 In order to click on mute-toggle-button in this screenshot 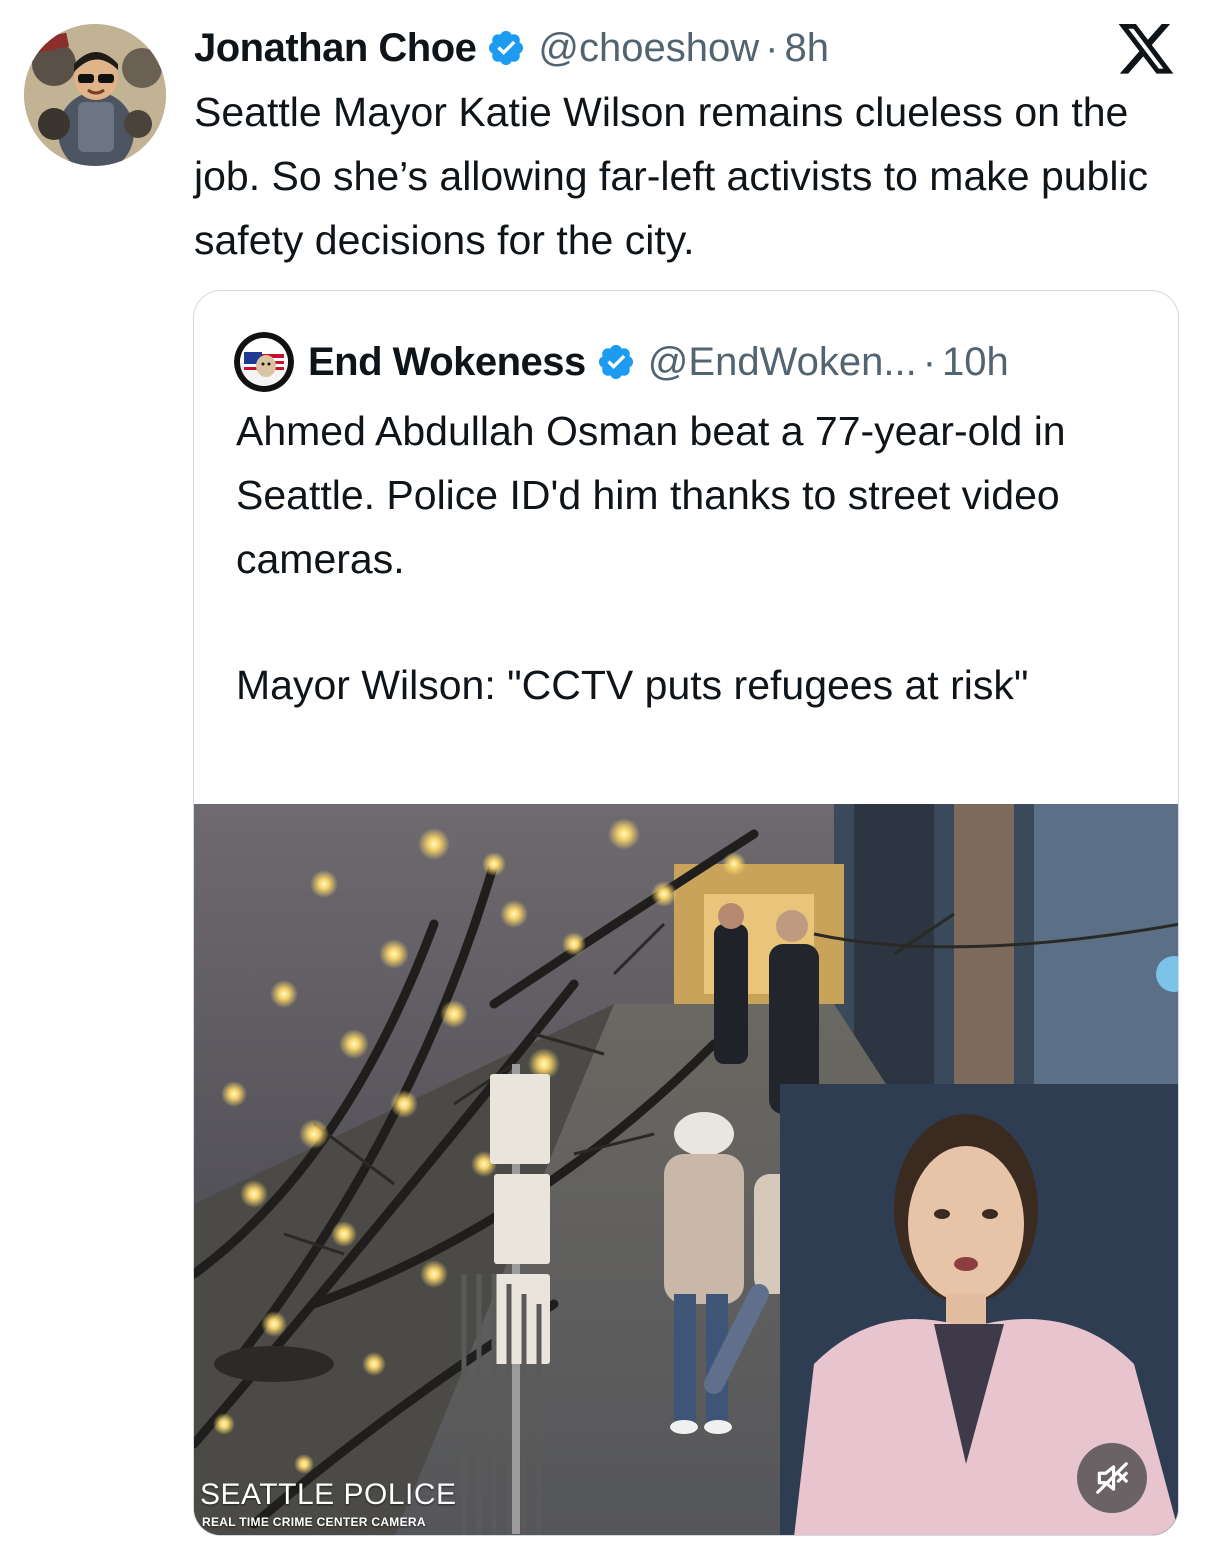, I will do `click(1112, 1478)`.